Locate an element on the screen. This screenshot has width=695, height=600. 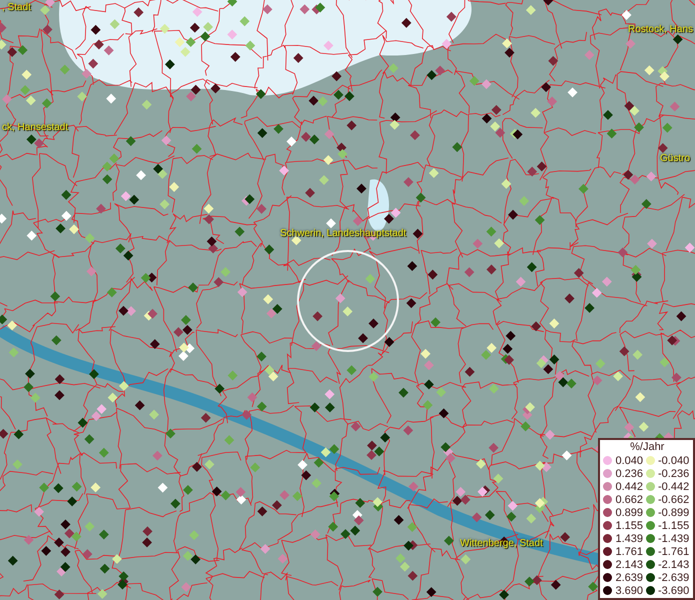
legend-value: 2.143 is located at coordinates (629, 564).